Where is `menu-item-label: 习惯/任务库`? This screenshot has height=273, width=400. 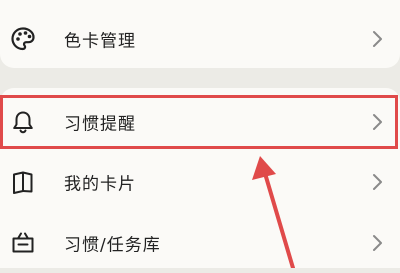 menu-item-label: 习惯/任务库 is located at coordinates (112, 245).